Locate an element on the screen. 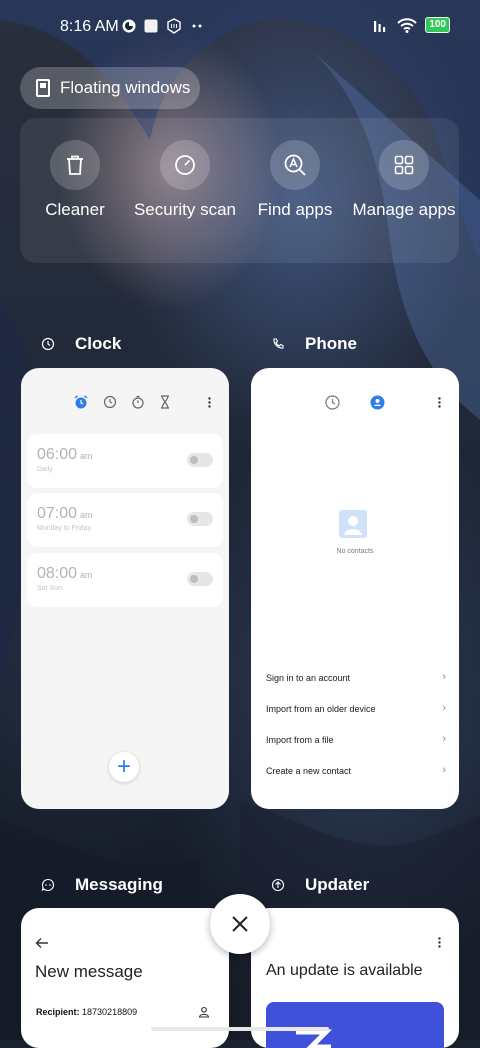 This screenshot has height=1048, width=480. import-older-device-option: Import from an older device › is located at coordinates (356, 708).